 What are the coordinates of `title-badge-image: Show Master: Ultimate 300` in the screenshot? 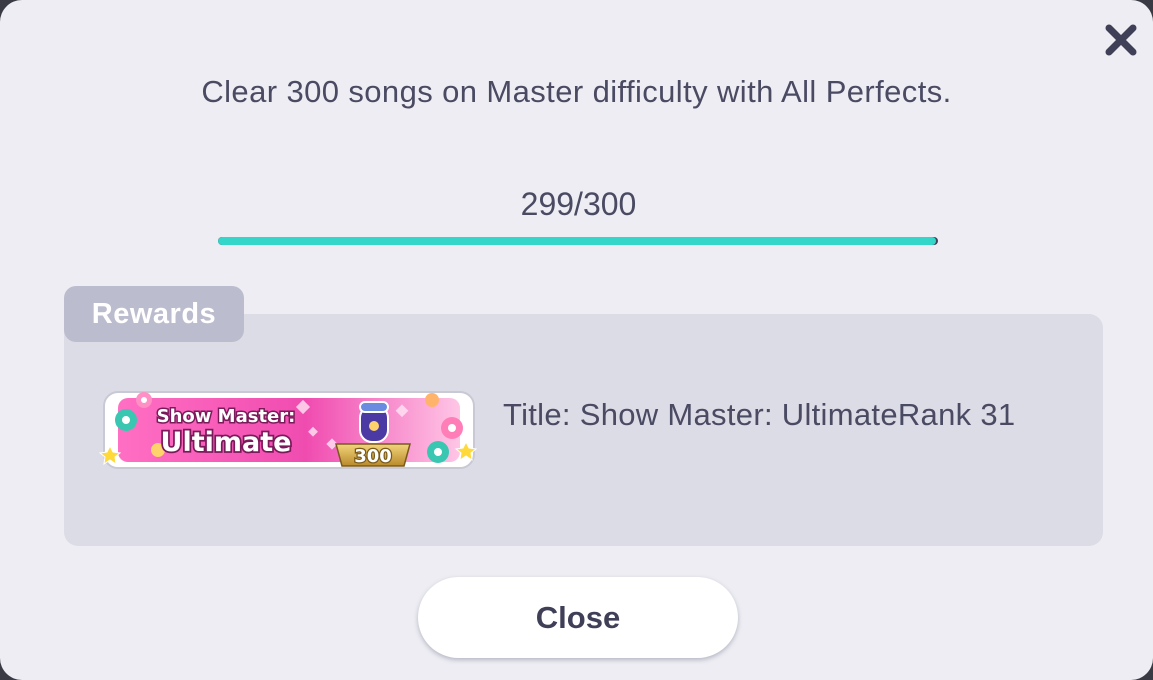 It's located at (289, 430).